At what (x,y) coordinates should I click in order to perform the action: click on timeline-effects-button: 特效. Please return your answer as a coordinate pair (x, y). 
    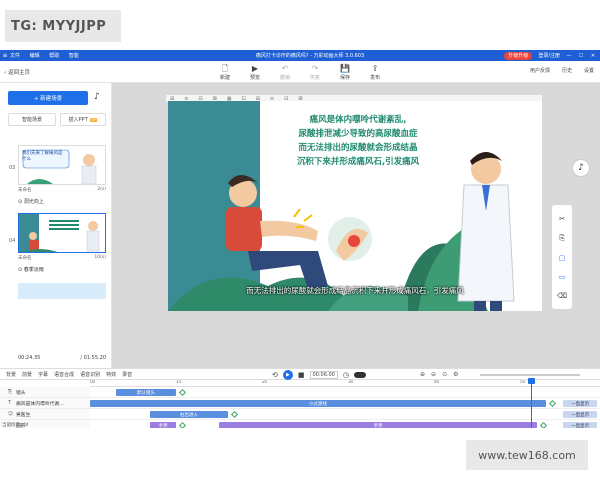
    Looking at the image, I should click on (111, 374).